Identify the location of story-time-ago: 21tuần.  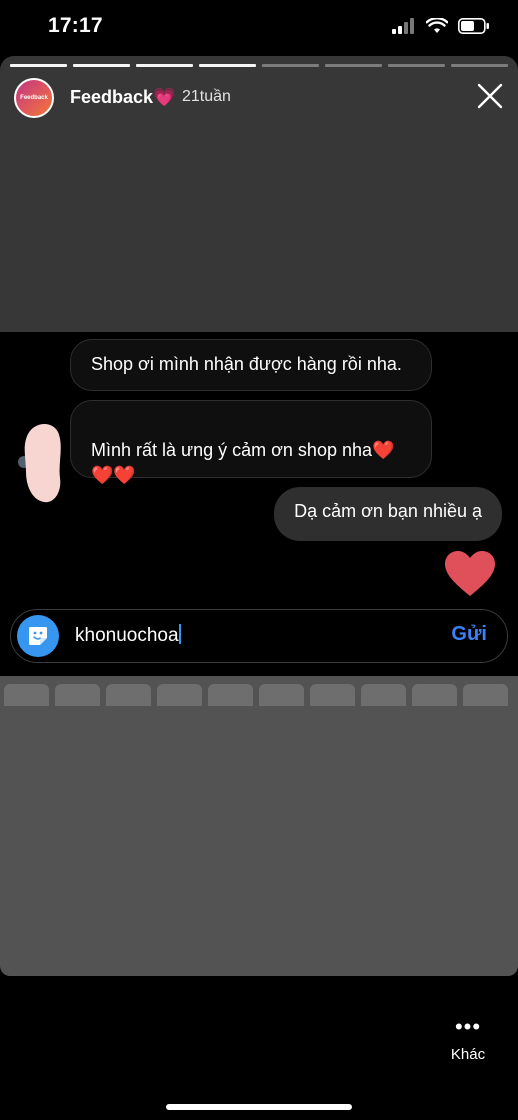
(206, 96).